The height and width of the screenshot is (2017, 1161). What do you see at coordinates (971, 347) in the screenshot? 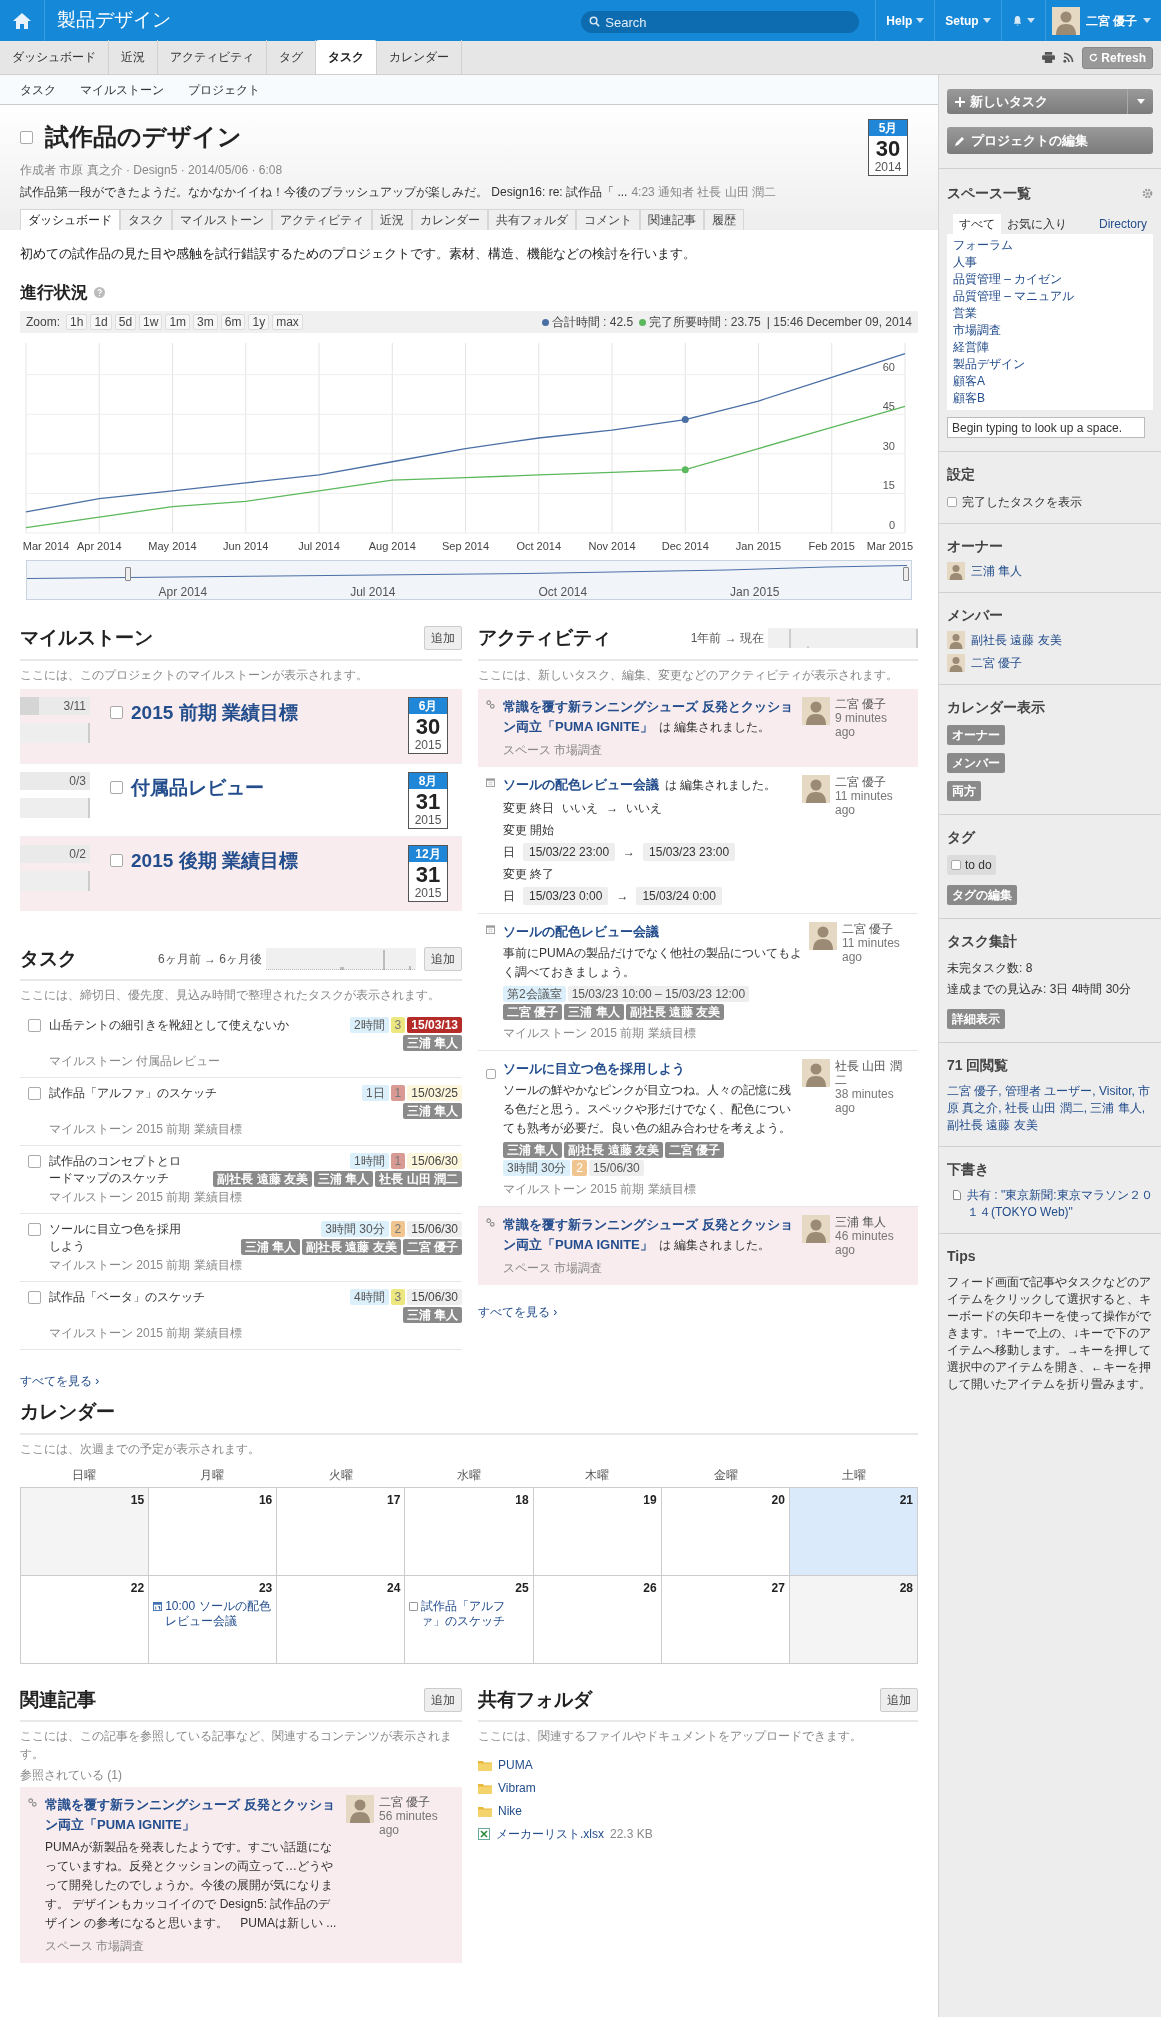
I see `space-link: 経営陣` at bounding box center [971, 347].